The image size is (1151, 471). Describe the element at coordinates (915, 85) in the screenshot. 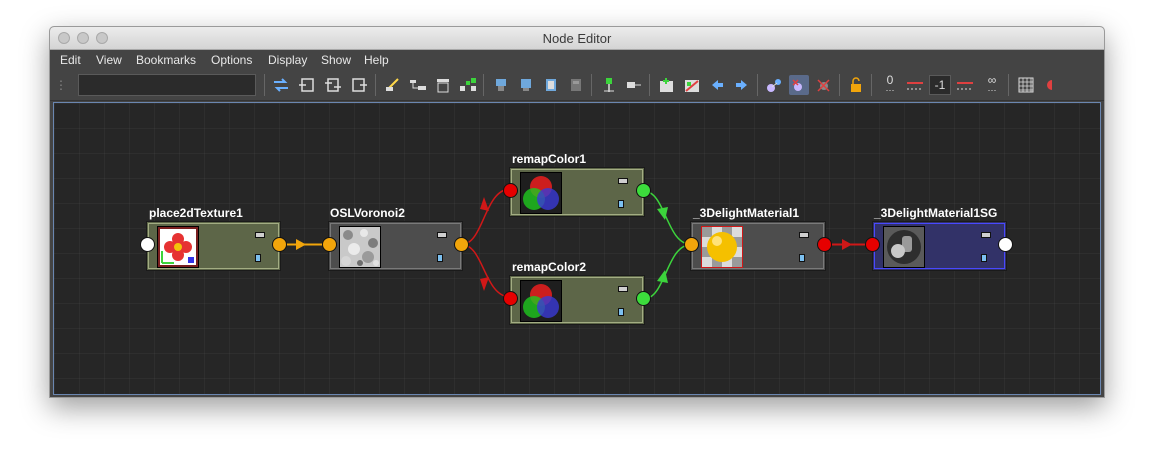

I see `decrease-depth-icon` at that location.